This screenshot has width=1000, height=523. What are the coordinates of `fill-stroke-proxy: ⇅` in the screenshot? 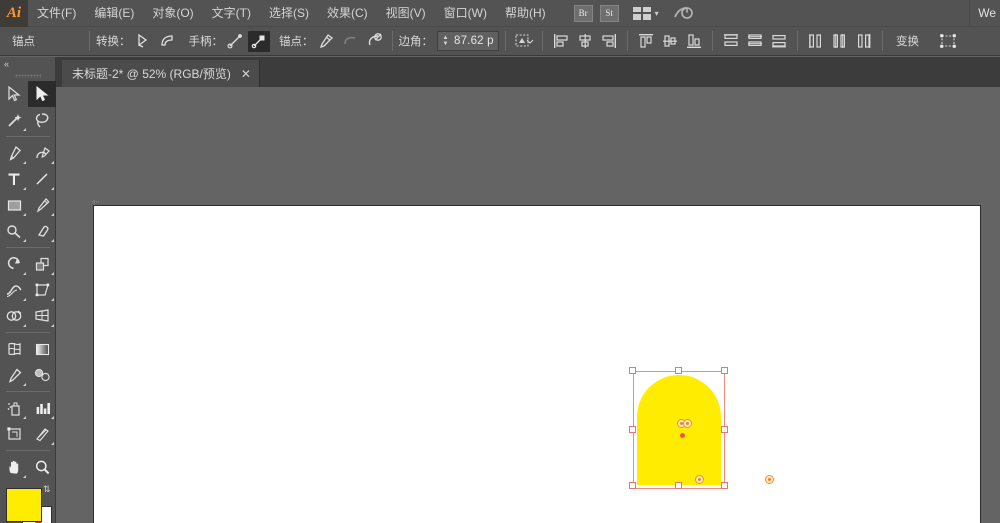 It's located at (28, 503).